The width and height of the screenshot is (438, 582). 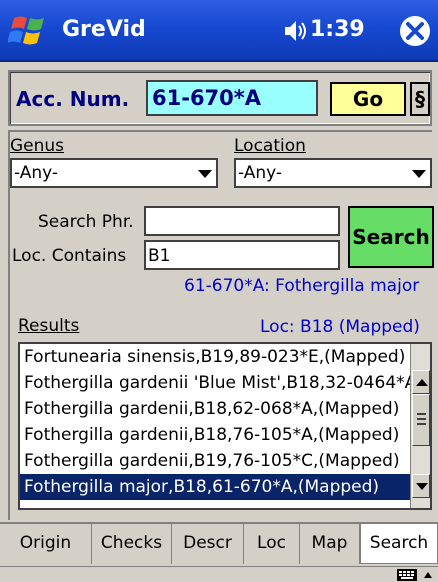 What do you see at coordinates (46, 544) in the screenshot?
I see `tab-origin: Origin` at bounding box center [46, 544].